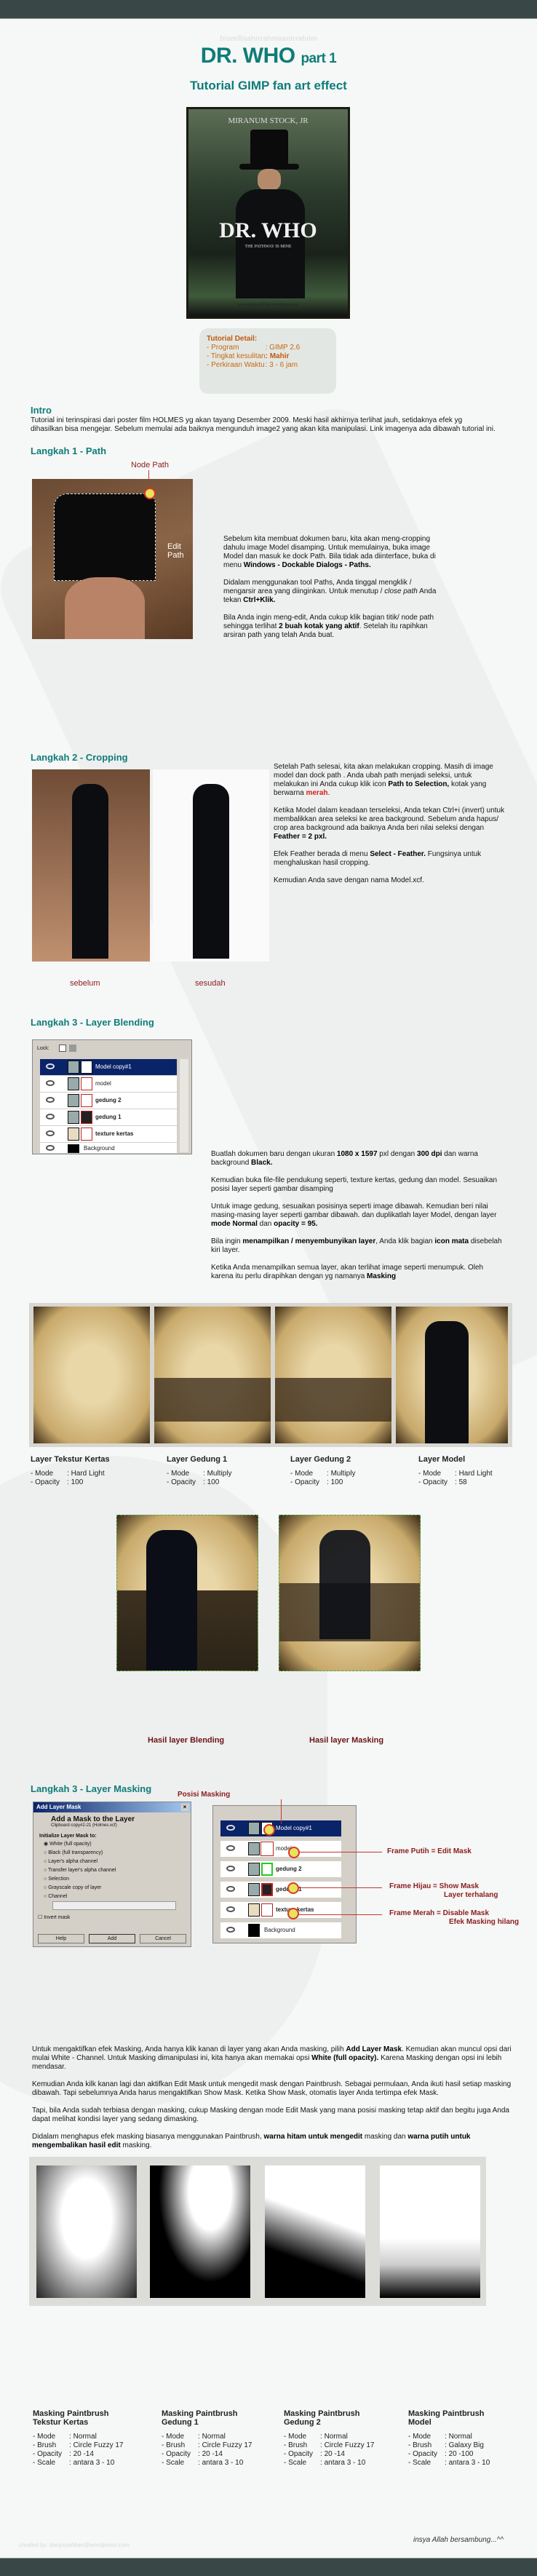  Describe the element at coordinates (320, 1459) in the screenshot. I see `layer-setting-name: Layer Gedung 2` at that location.